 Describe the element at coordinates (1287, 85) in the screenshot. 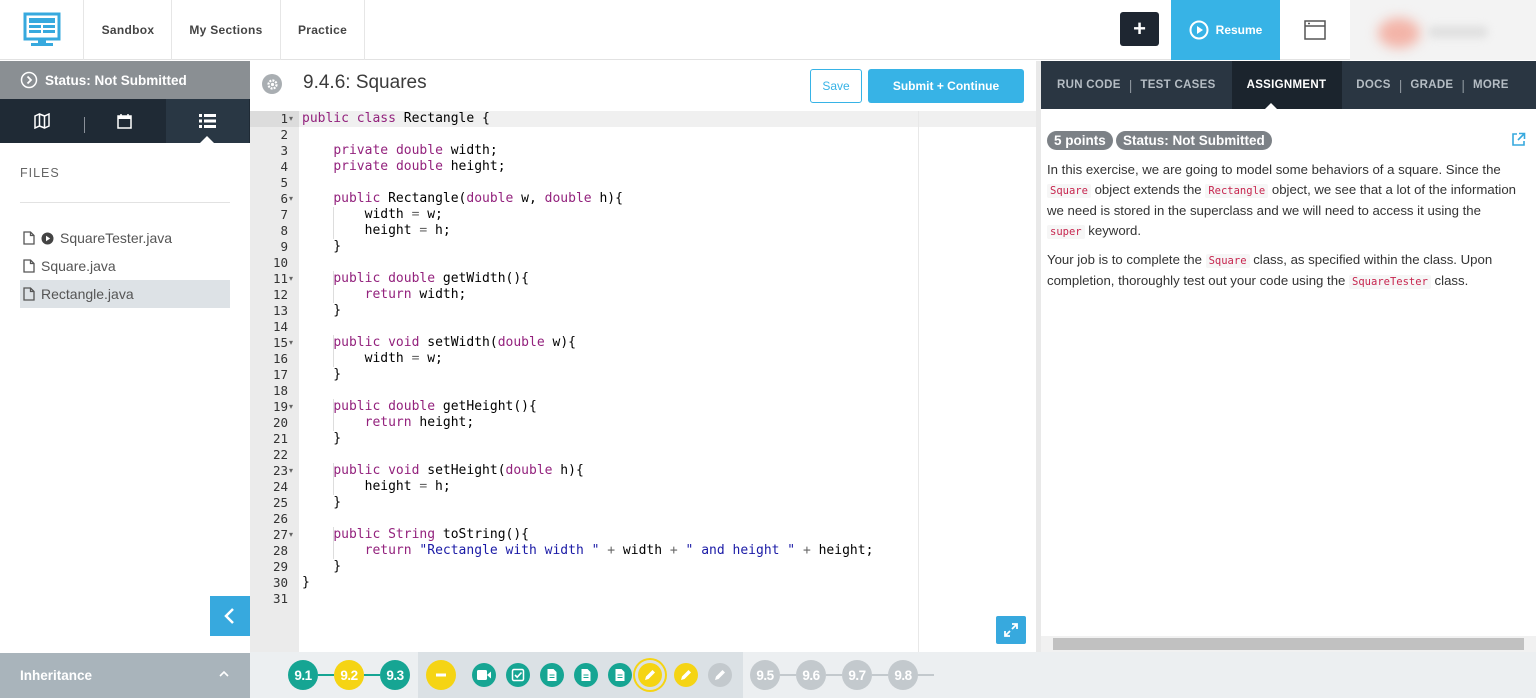

I see `tab-assignment: ASSIGNMENT` at that location.